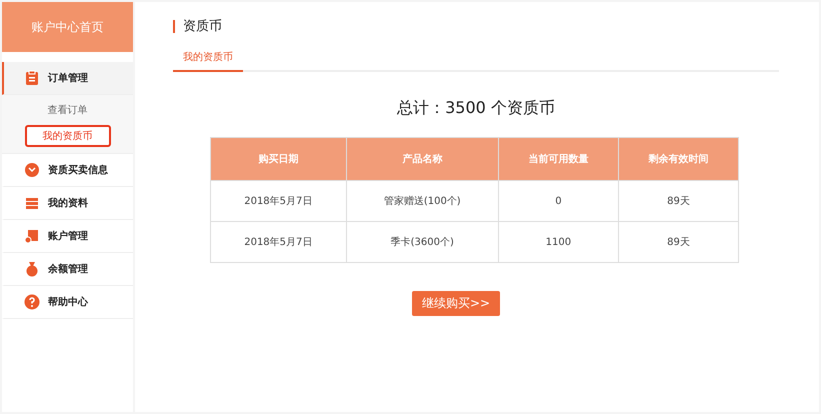 The width and height of the screenshot is (821, 414). I want to click on bag-icon, so click(32, 269).